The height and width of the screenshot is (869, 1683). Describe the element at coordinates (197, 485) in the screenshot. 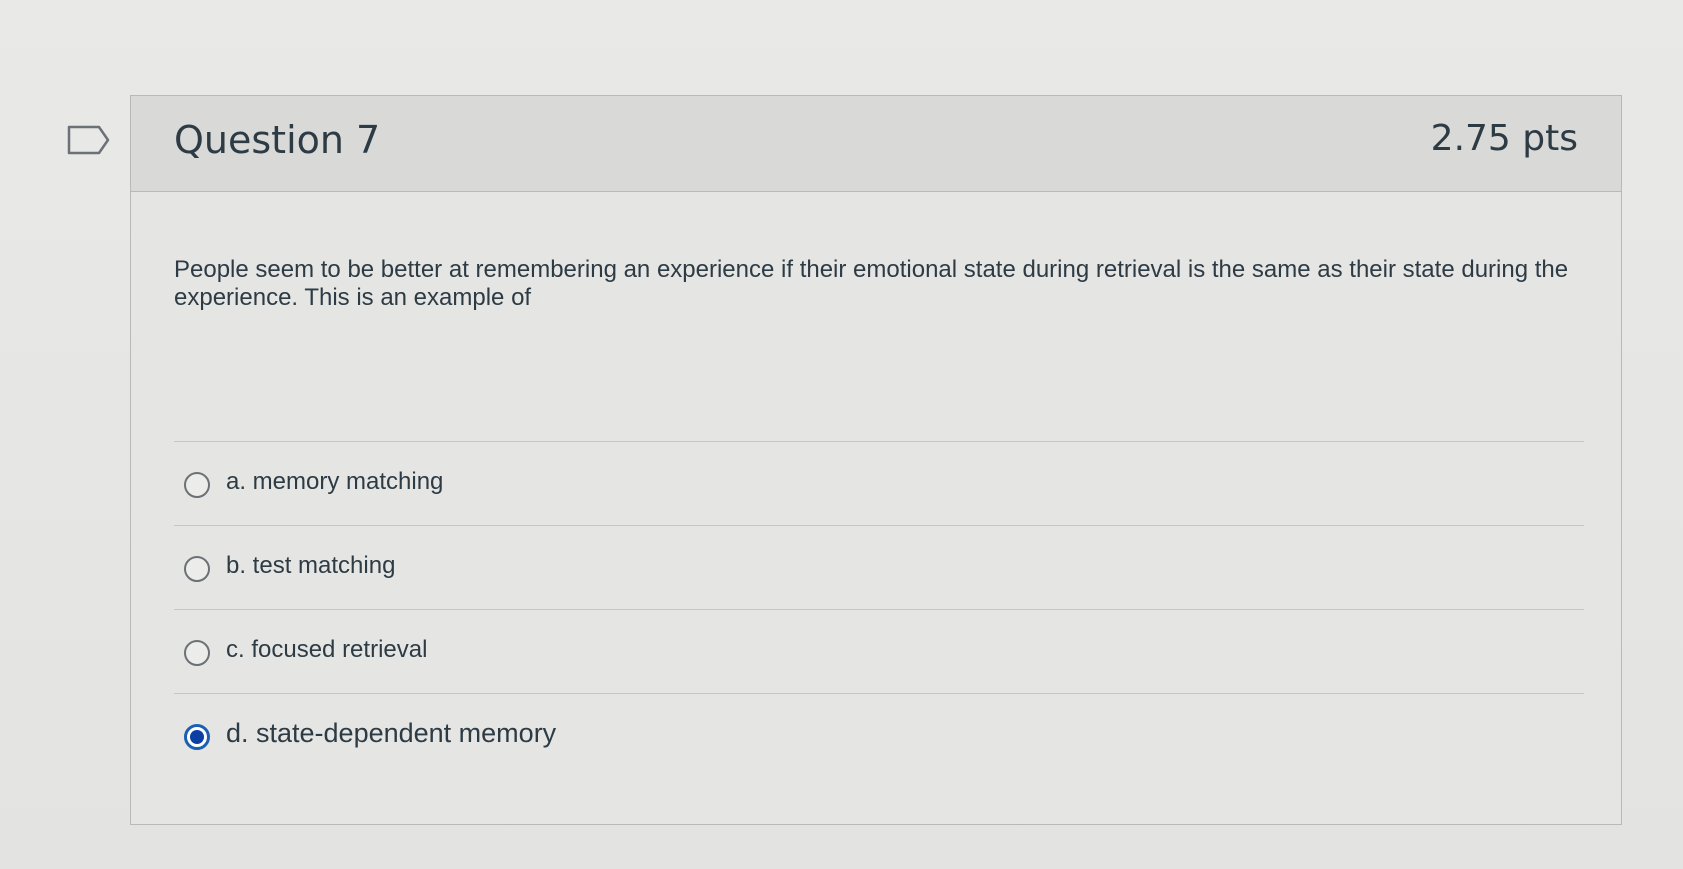

I see `radio-button-a` at that location.